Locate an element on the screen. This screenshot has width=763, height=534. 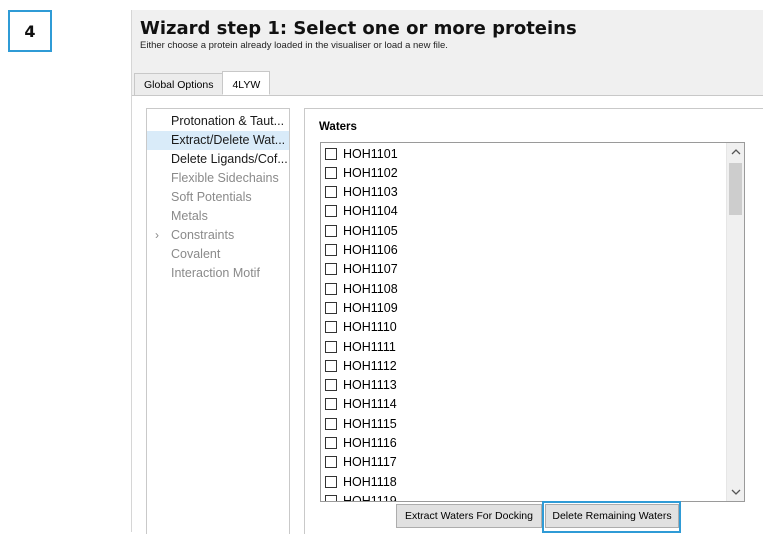
tree-item: Covalent is located at coordinates (218, 254).